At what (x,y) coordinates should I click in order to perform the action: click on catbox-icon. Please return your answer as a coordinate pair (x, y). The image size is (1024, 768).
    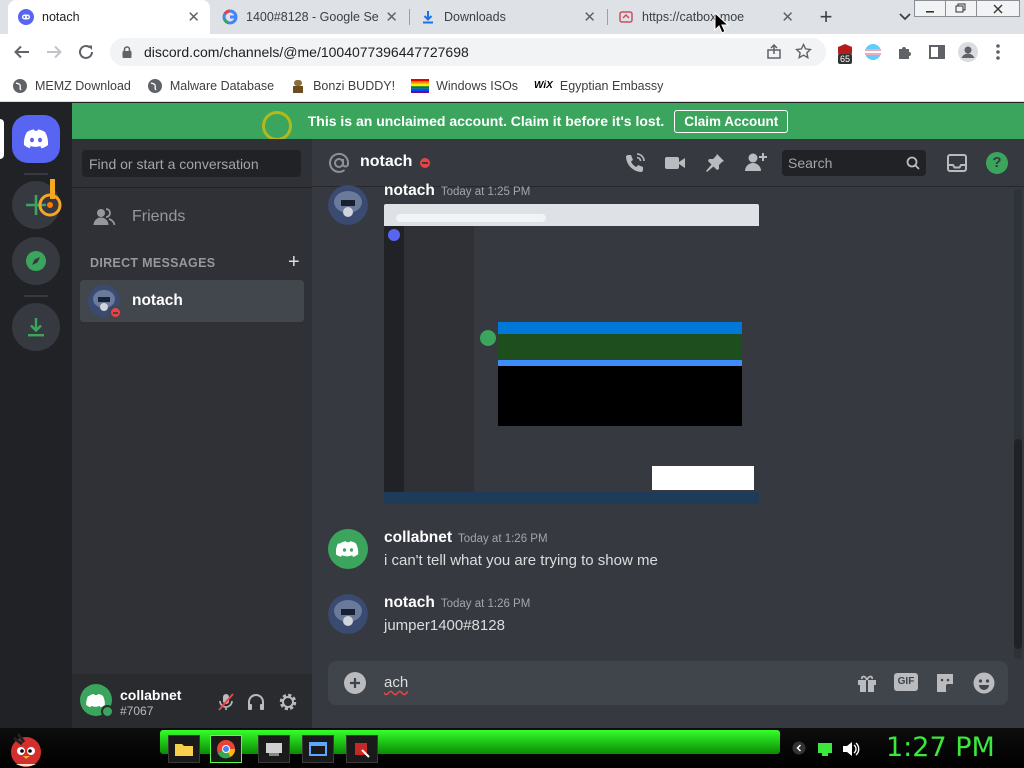
    Looking at the image, I should click on (626, 17).